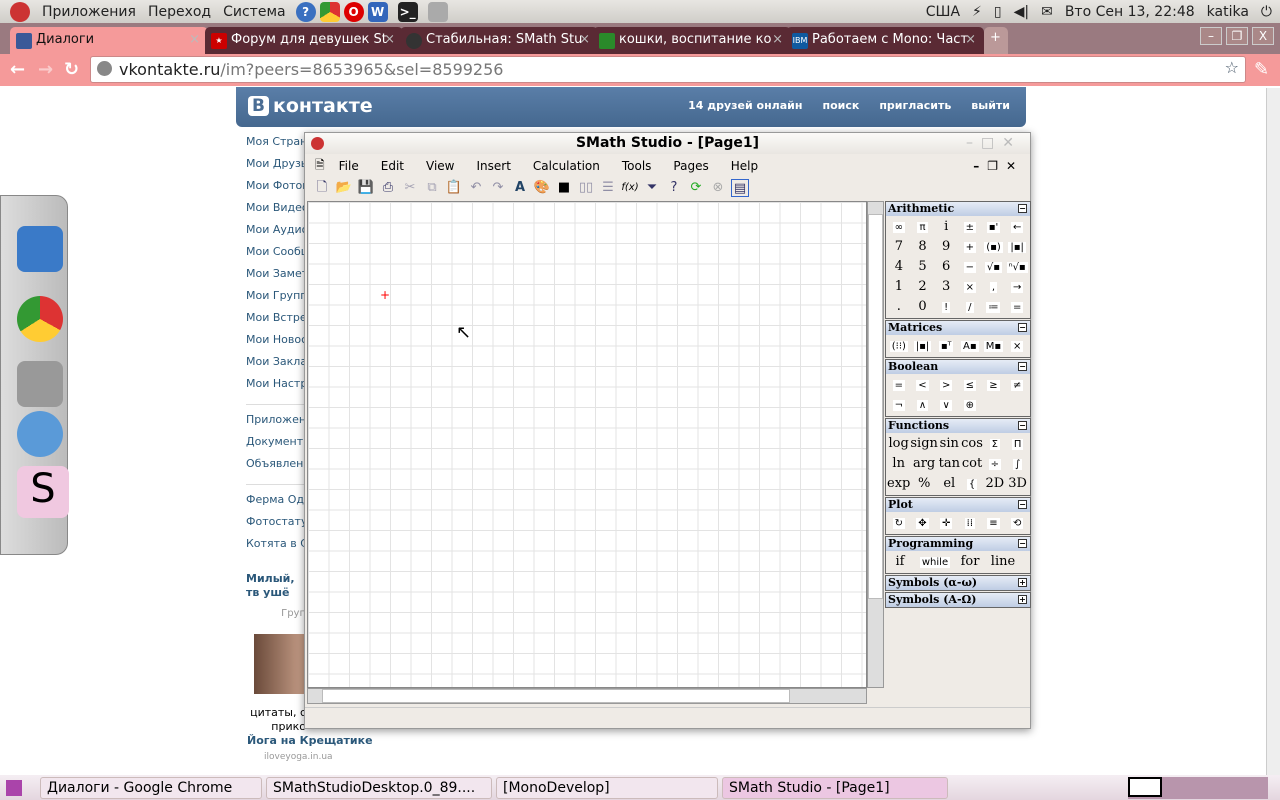  What do you see at coordinates (946, 307) in the screenshot?
I see `panel-button: !` at bounding box center [946, 307].